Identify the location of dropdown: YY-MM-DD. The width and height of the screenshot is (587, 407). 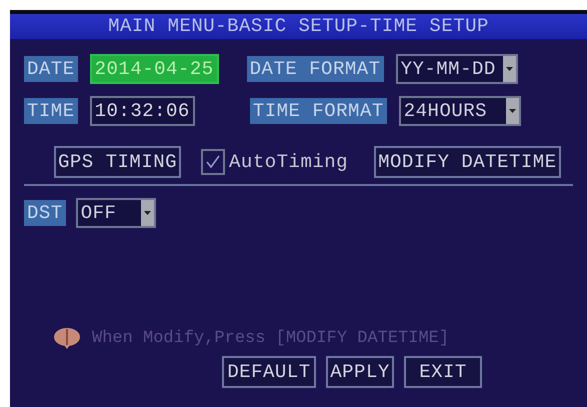
(457, 69).